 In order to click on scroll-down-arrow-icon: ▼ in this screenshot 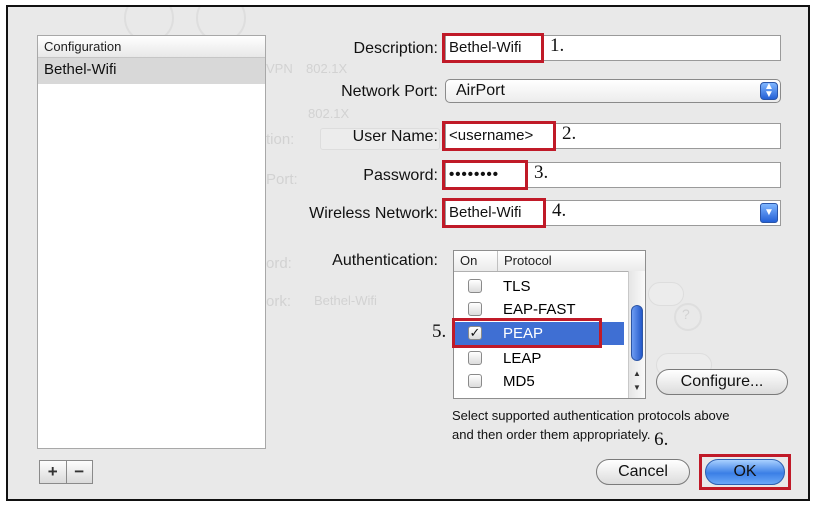, I will do `click(637, 387)`.